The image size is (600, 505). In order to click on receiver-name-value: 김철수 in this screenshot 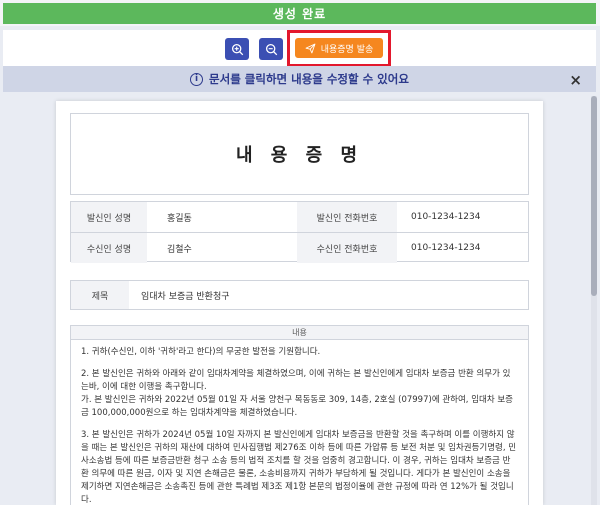, I will do `click(222, 248)`.